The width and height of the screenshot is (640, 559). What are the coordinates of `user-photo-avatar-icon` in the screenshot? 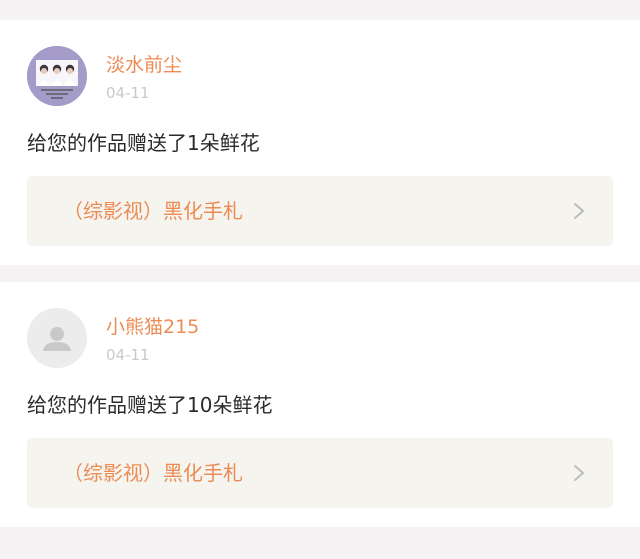 It's located at (57, 76).